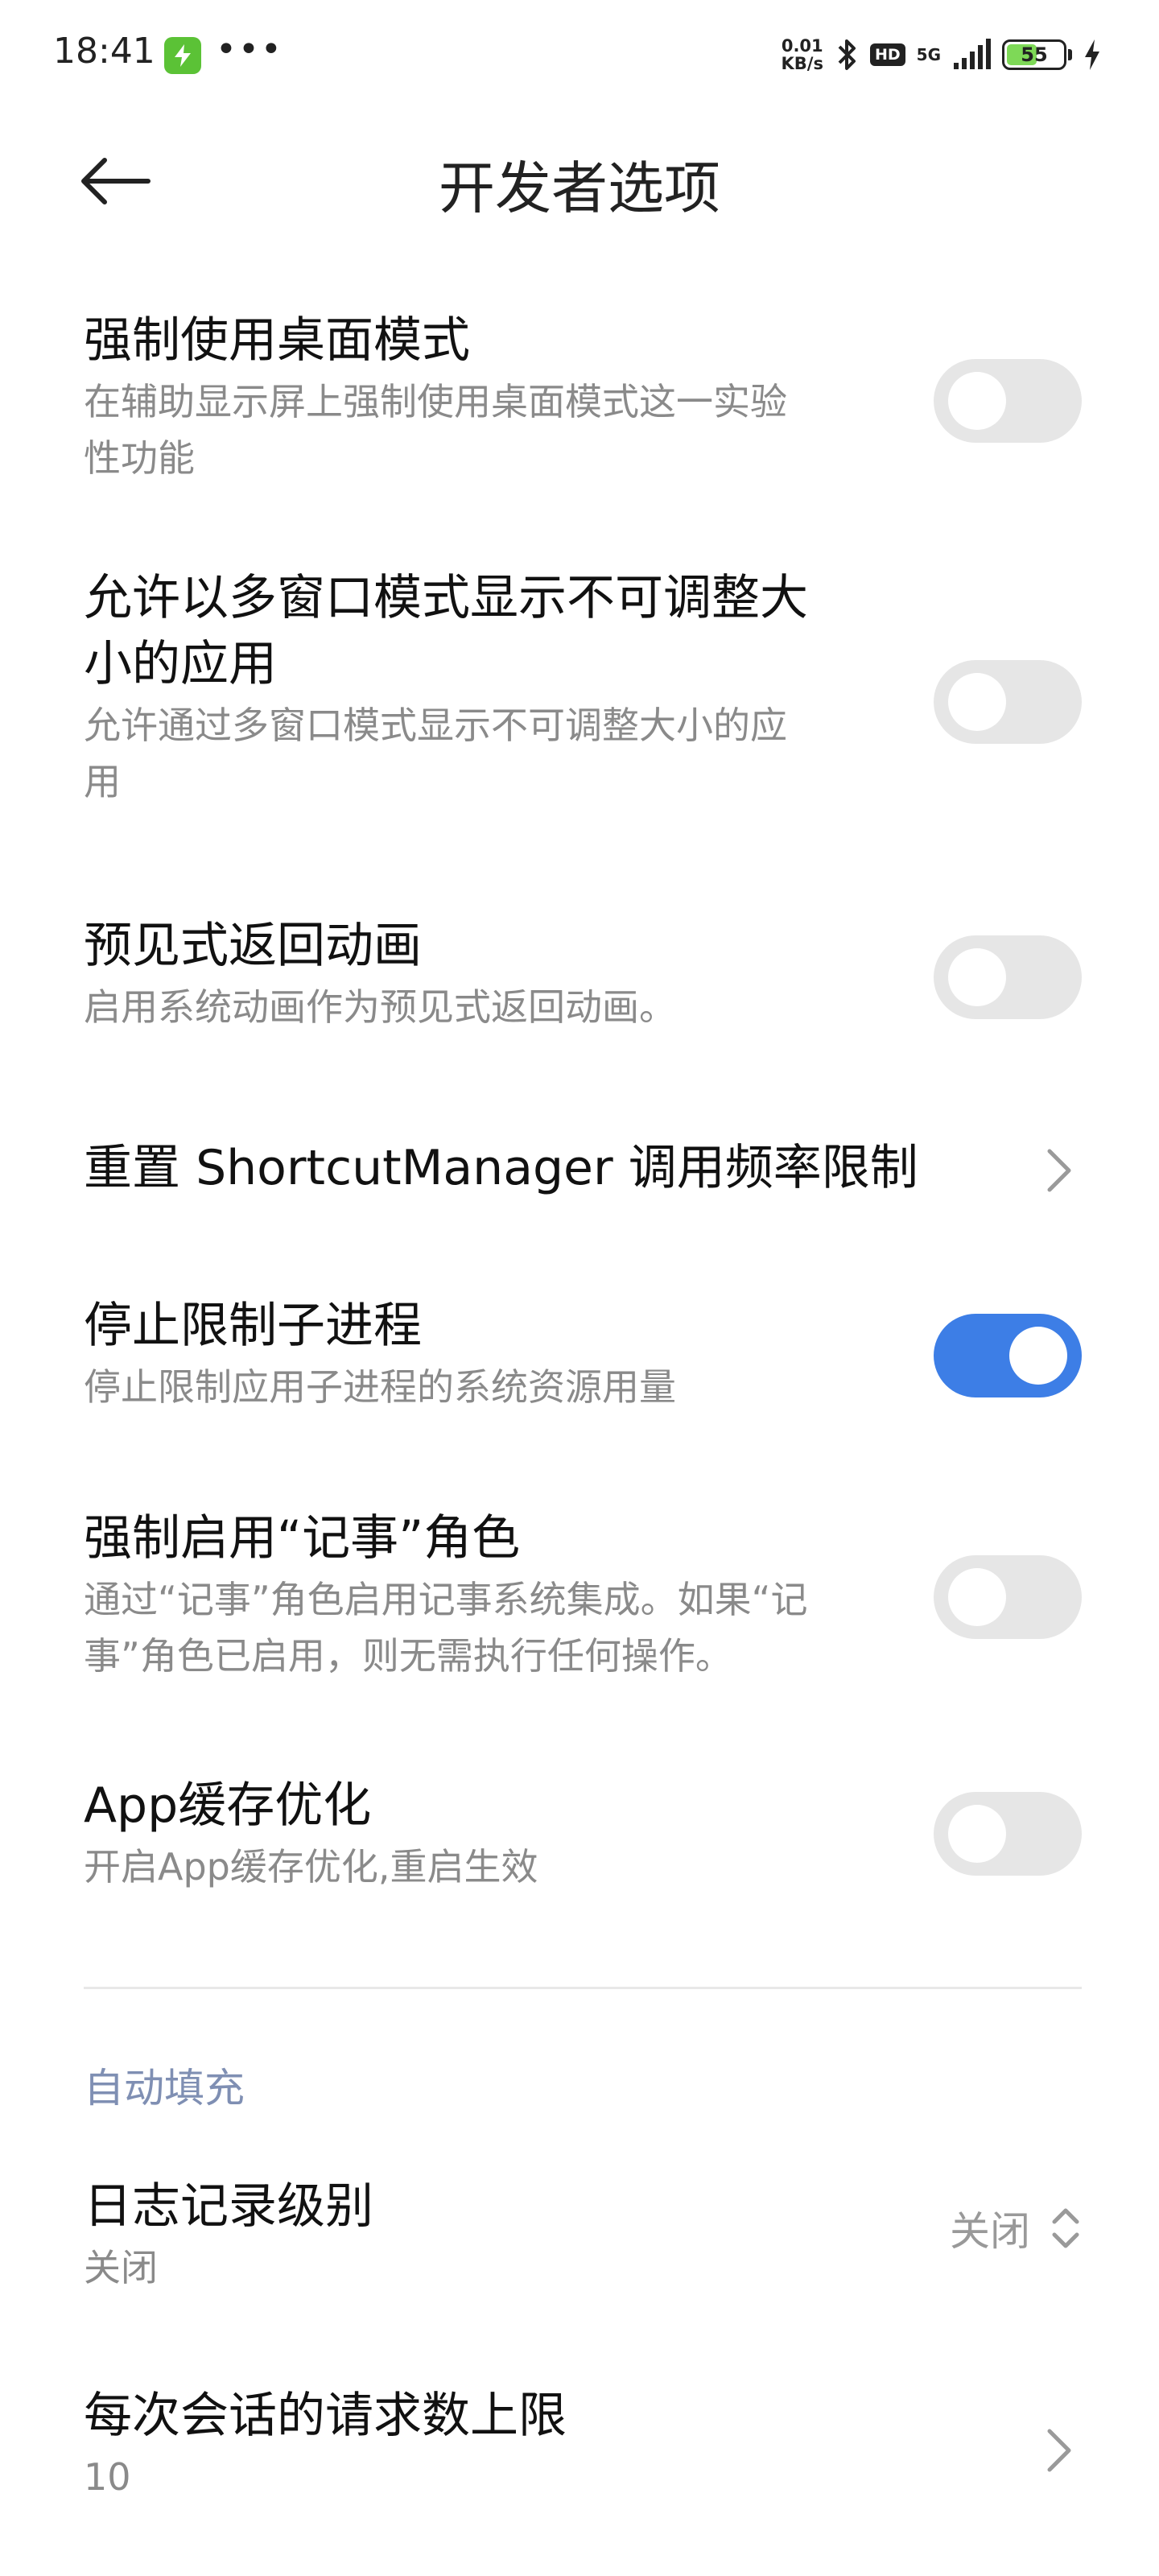  I want to click on setting-subtitle: 开启App缓存优化,重启生效, so click(311, 1867).